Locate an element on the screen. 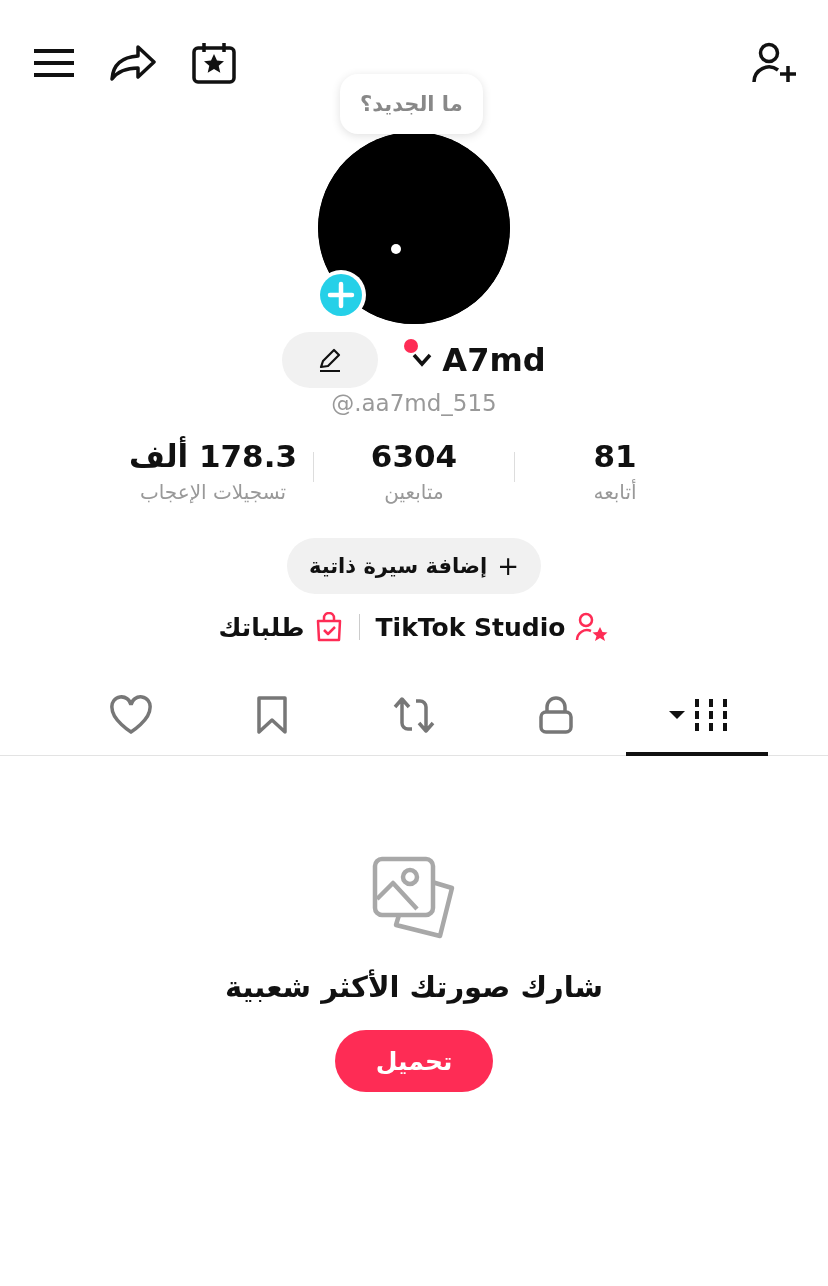  empty-message: شارك صورتك الأكثر شعبية is located at coordinates (414, 987).